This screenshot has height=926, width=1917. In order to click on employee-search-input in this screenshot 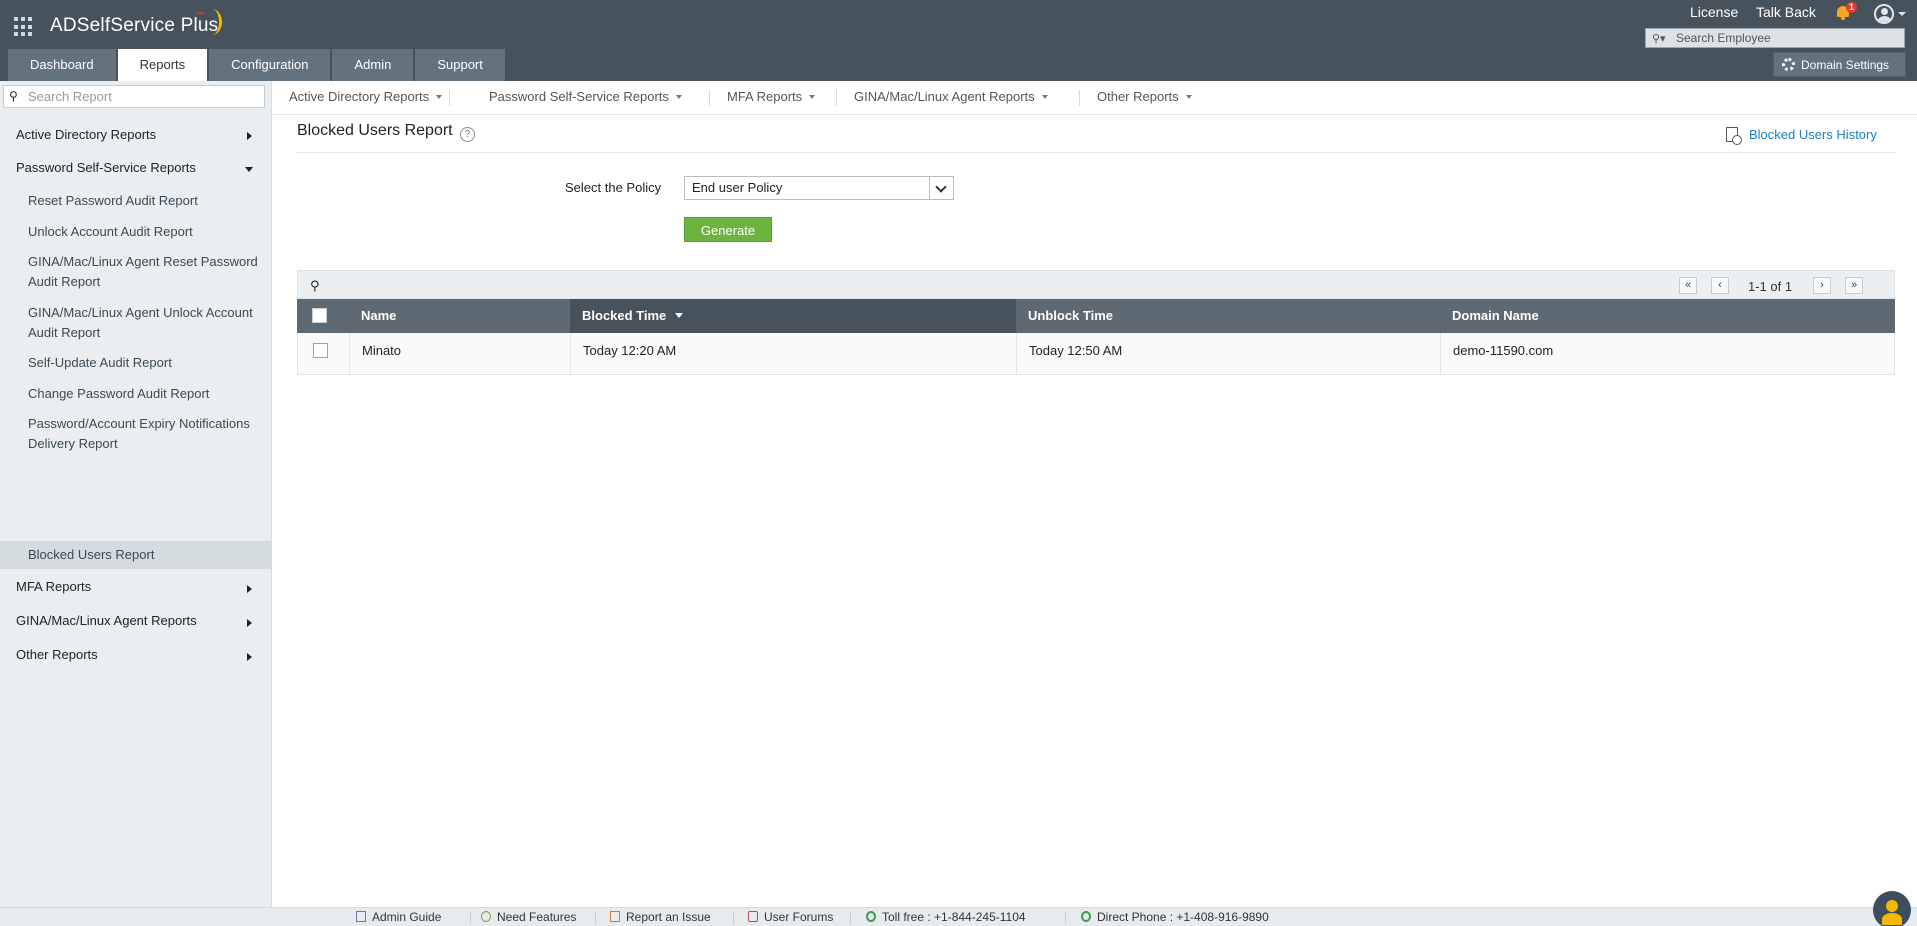, I will do `click(1788, 38)`.